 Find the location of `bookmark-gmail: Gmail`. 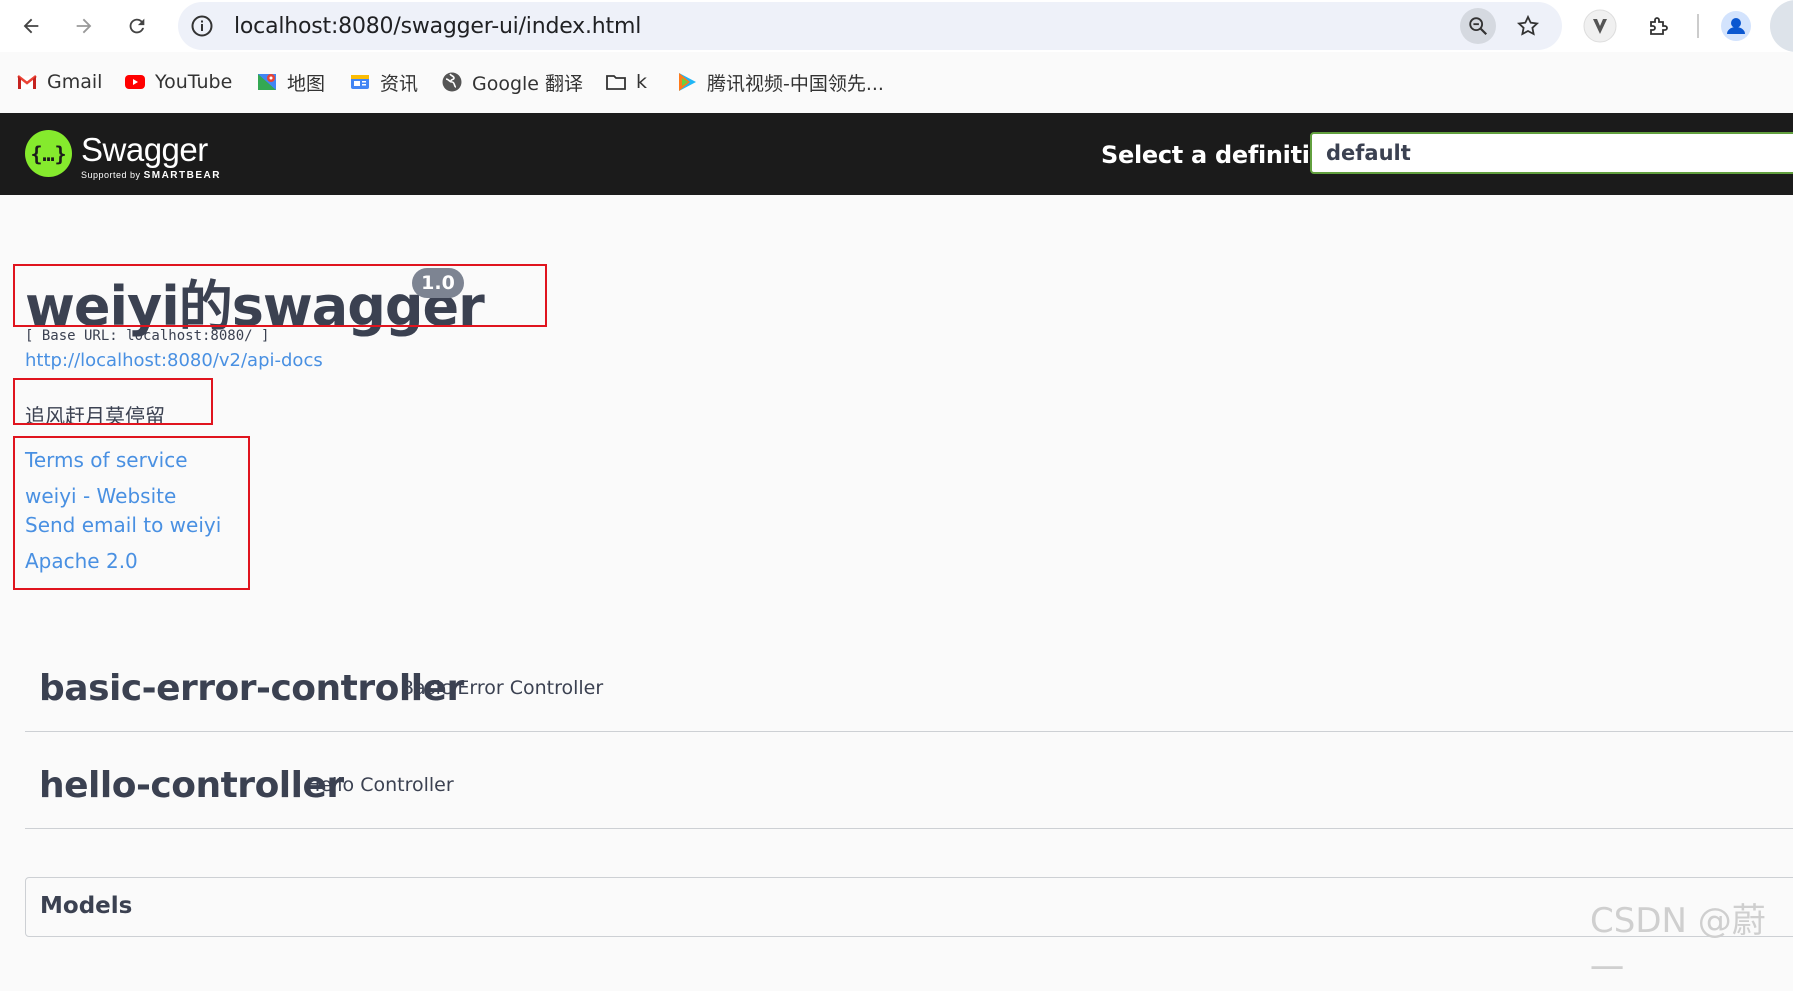

bookmark-gmail: Gmail is located at coordinates (59, 82).